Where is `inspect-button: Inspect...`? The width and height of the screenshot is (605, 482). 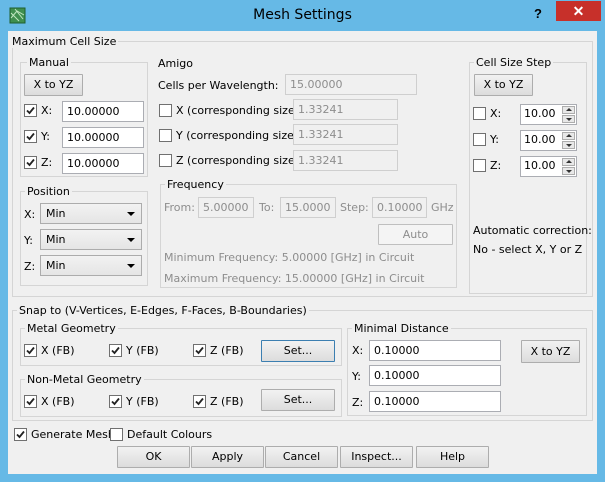 inspect-button: Inspect... is located at coordinates (376, 457).